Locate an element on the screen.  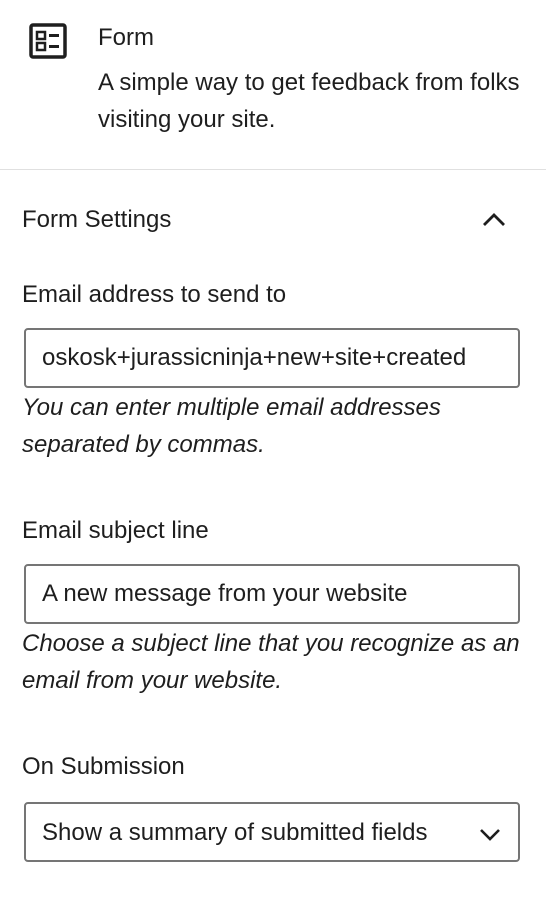
subject-input is located at coordinates (272, 594).